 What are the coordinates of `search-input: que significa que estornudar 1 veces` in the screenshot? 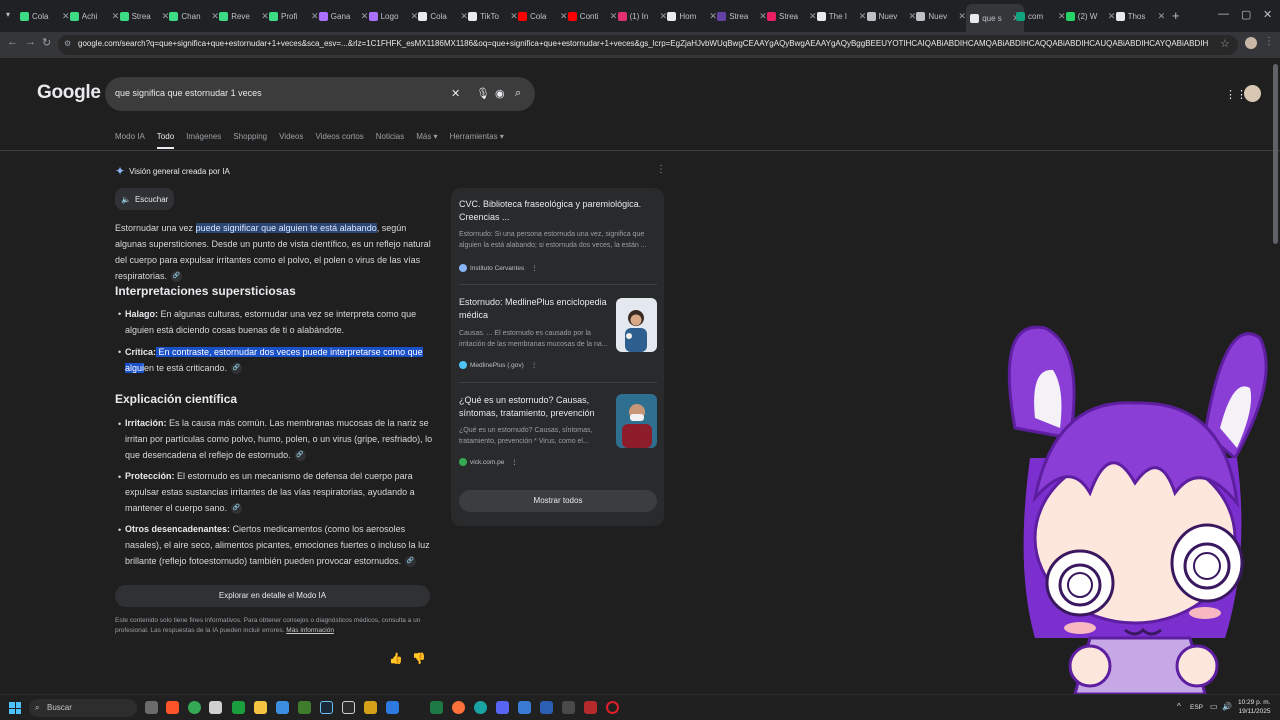 It's located at (188, 93).